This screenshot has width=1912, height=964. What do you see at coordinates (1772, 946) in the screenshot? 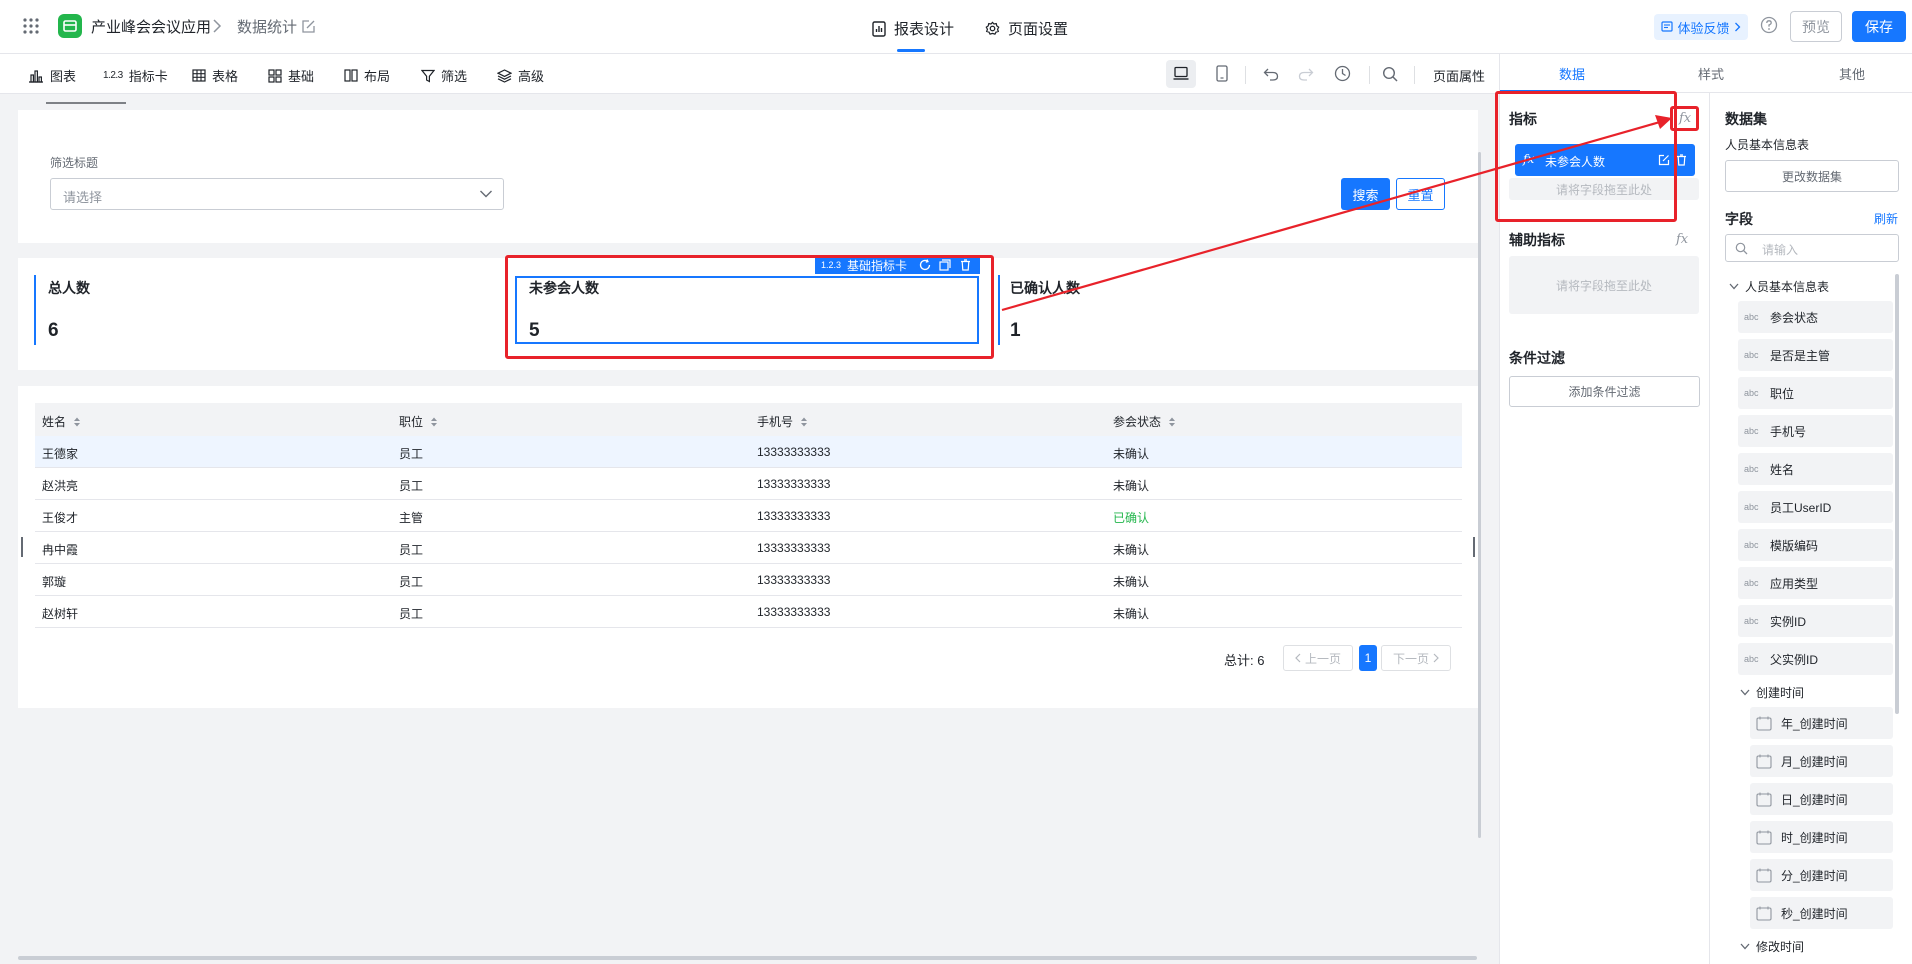
I see `modified-time-group: 修改时间` at bounding box center [1772, 946].